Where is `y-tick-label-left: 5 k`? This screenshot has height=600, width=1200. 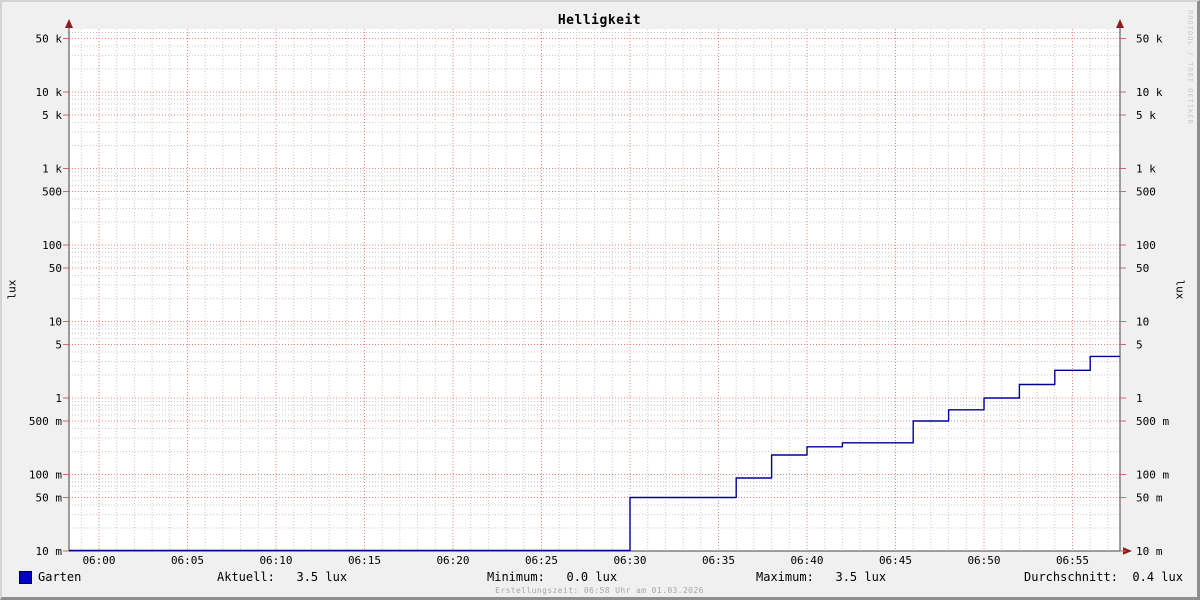
y-tick-label-left: 5 k is located at coordinates (52, 115).